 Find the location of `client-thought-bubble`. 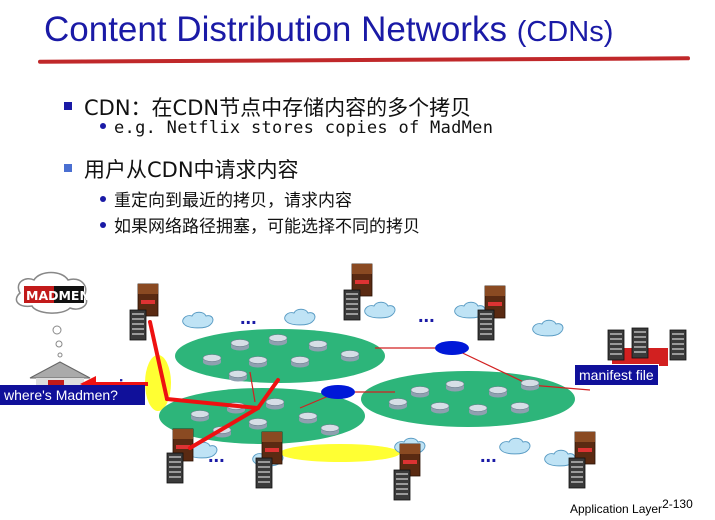

client-thought-bubble is located at coordinates (51, 314).